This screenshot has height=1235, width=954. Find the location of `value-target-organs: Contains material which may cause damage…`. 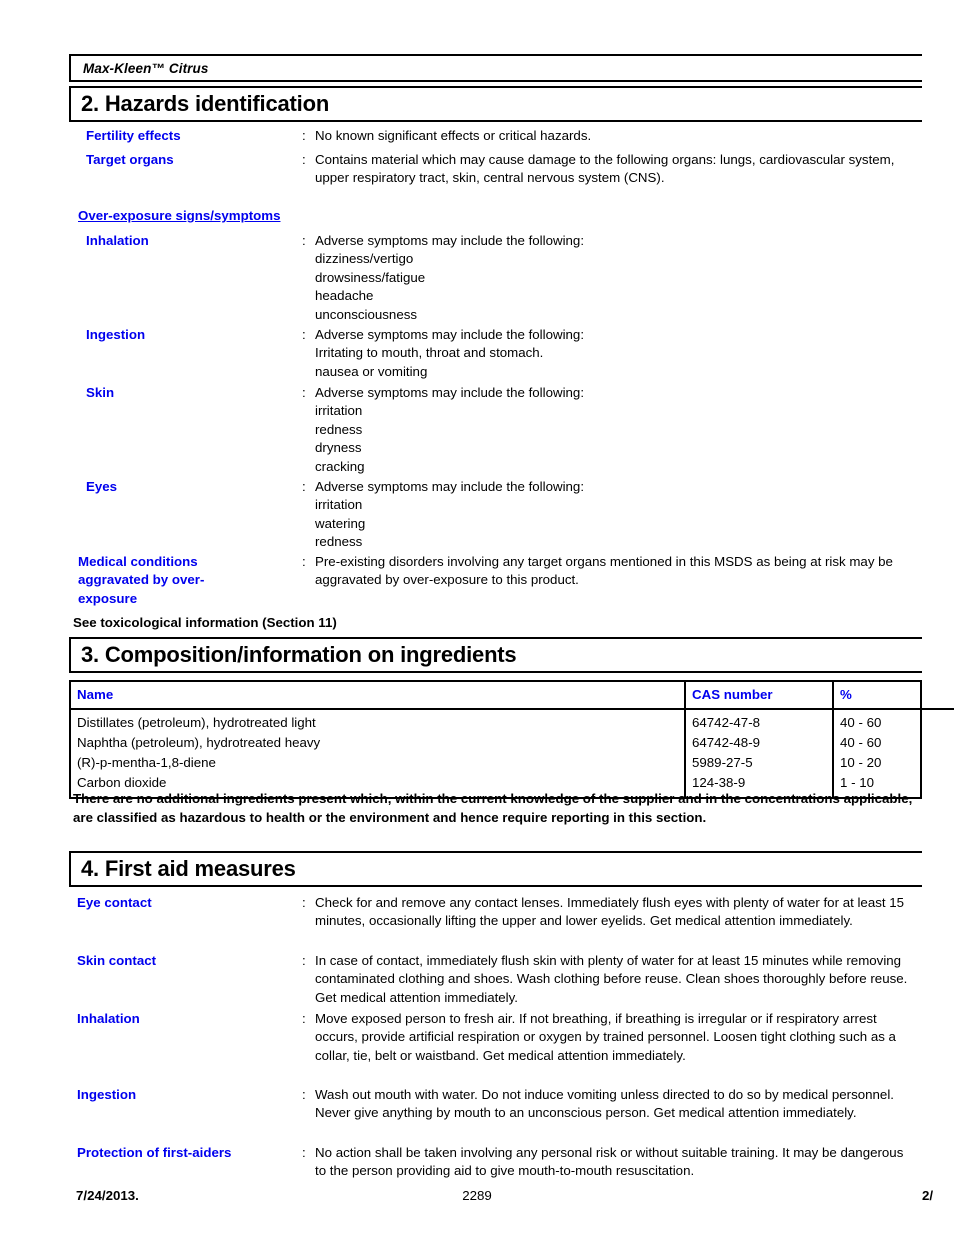

value-target-organs: Contains material which may cause damage… is located at coordinates (605, 169).